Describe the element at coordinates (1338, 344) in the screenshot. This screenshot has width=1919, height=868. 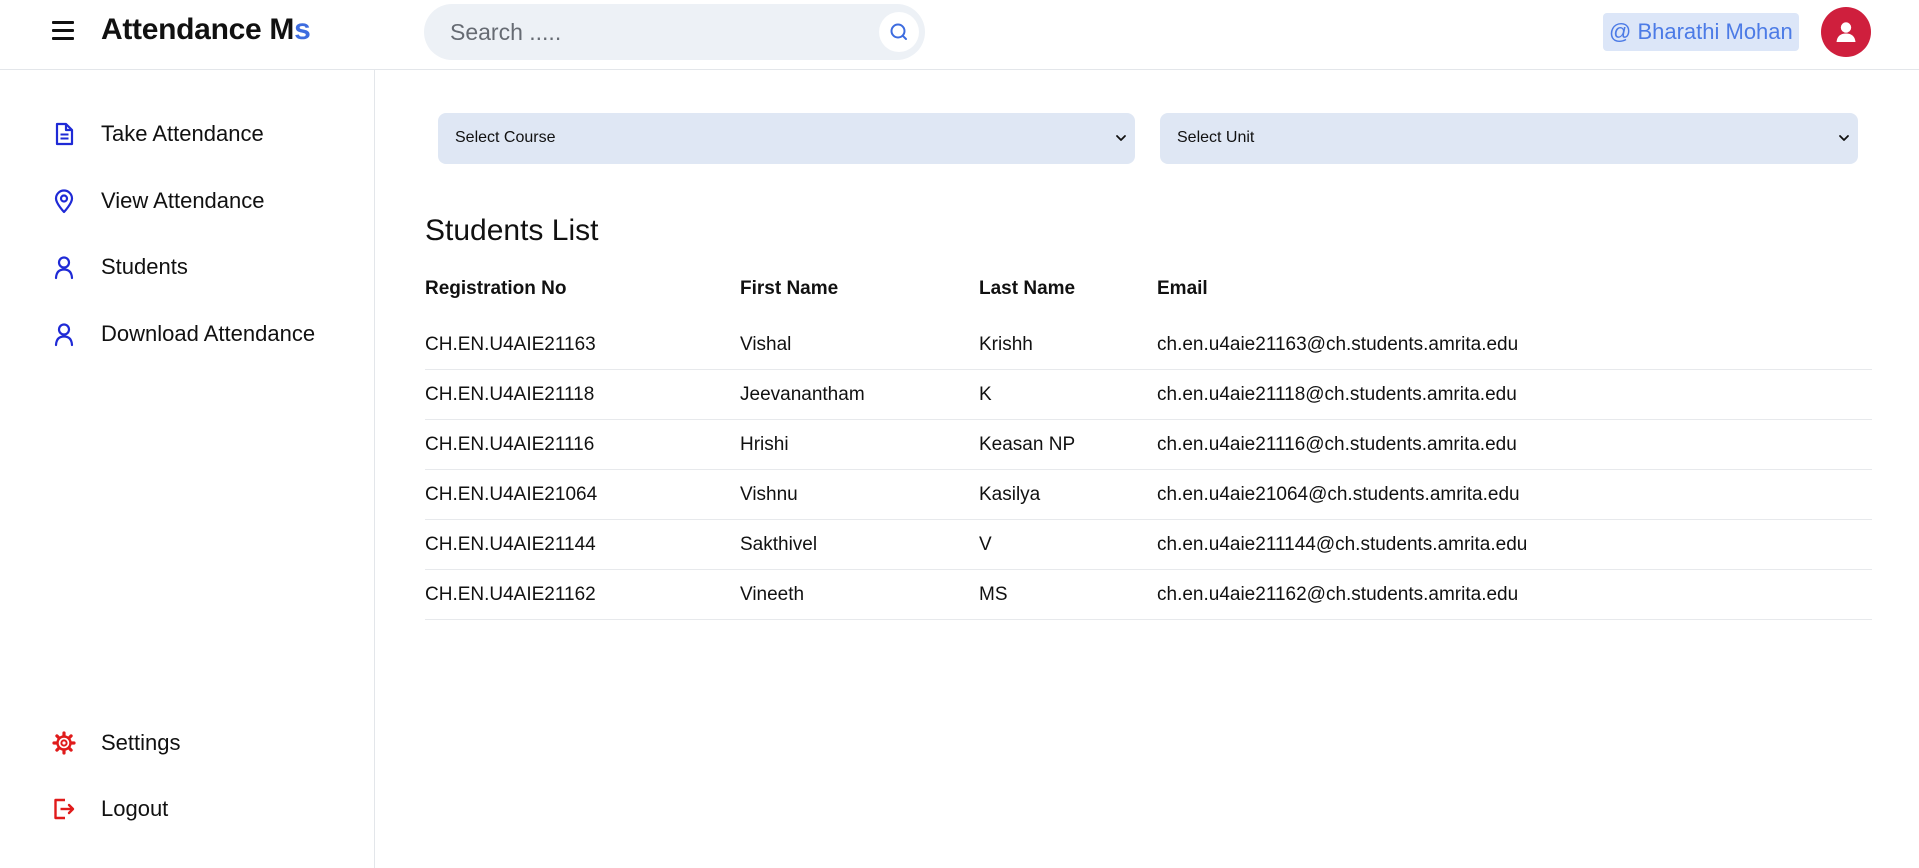
I see `cell-email: ch.en.u4aie21163@ch.students.amrita.edu` at that location.